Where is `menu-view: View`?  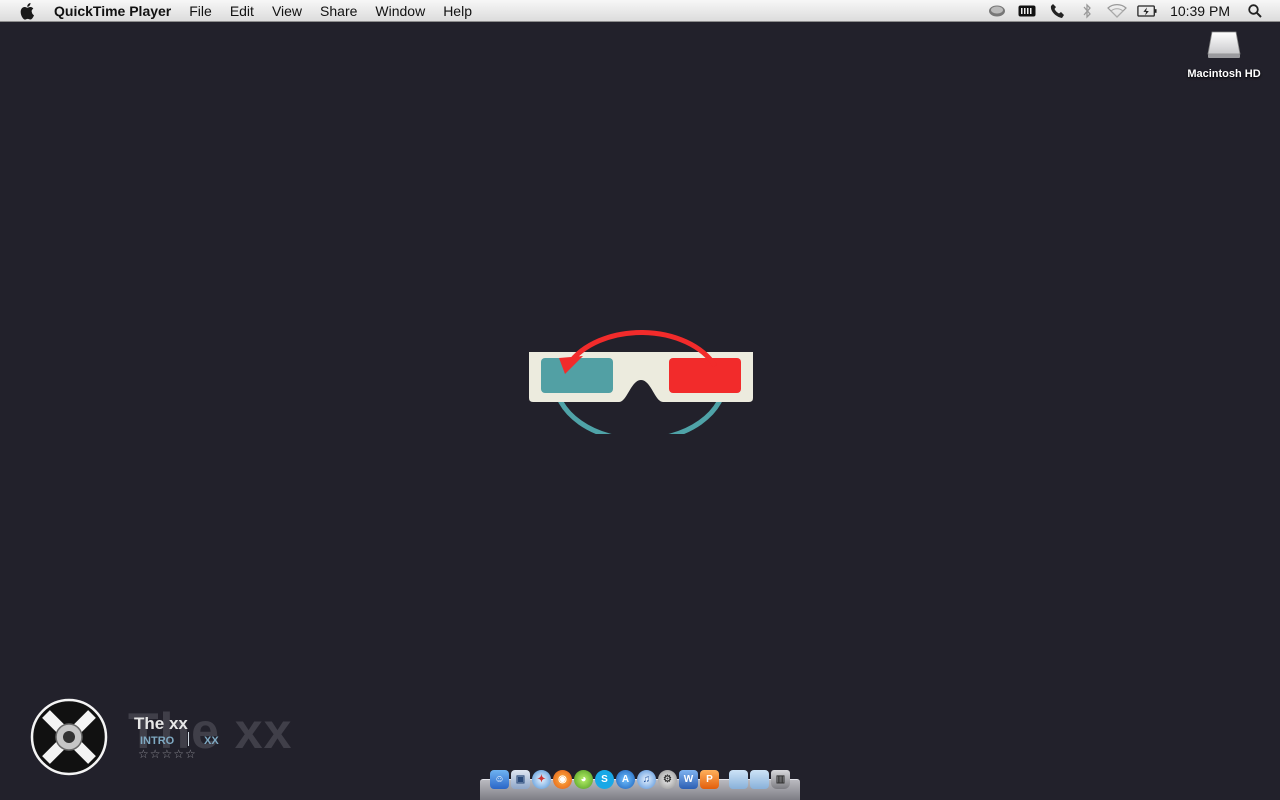 menu-view: View is located at coordinates (287, 11).